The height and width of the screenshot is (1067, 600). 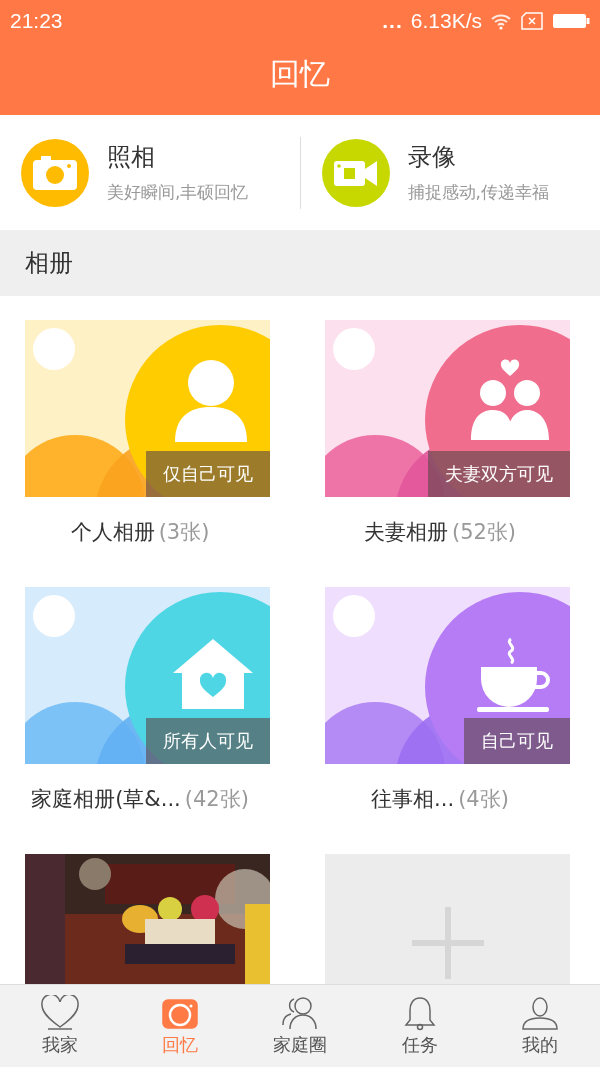 I want to click on wifi-icon, so click(x=501, y=21).